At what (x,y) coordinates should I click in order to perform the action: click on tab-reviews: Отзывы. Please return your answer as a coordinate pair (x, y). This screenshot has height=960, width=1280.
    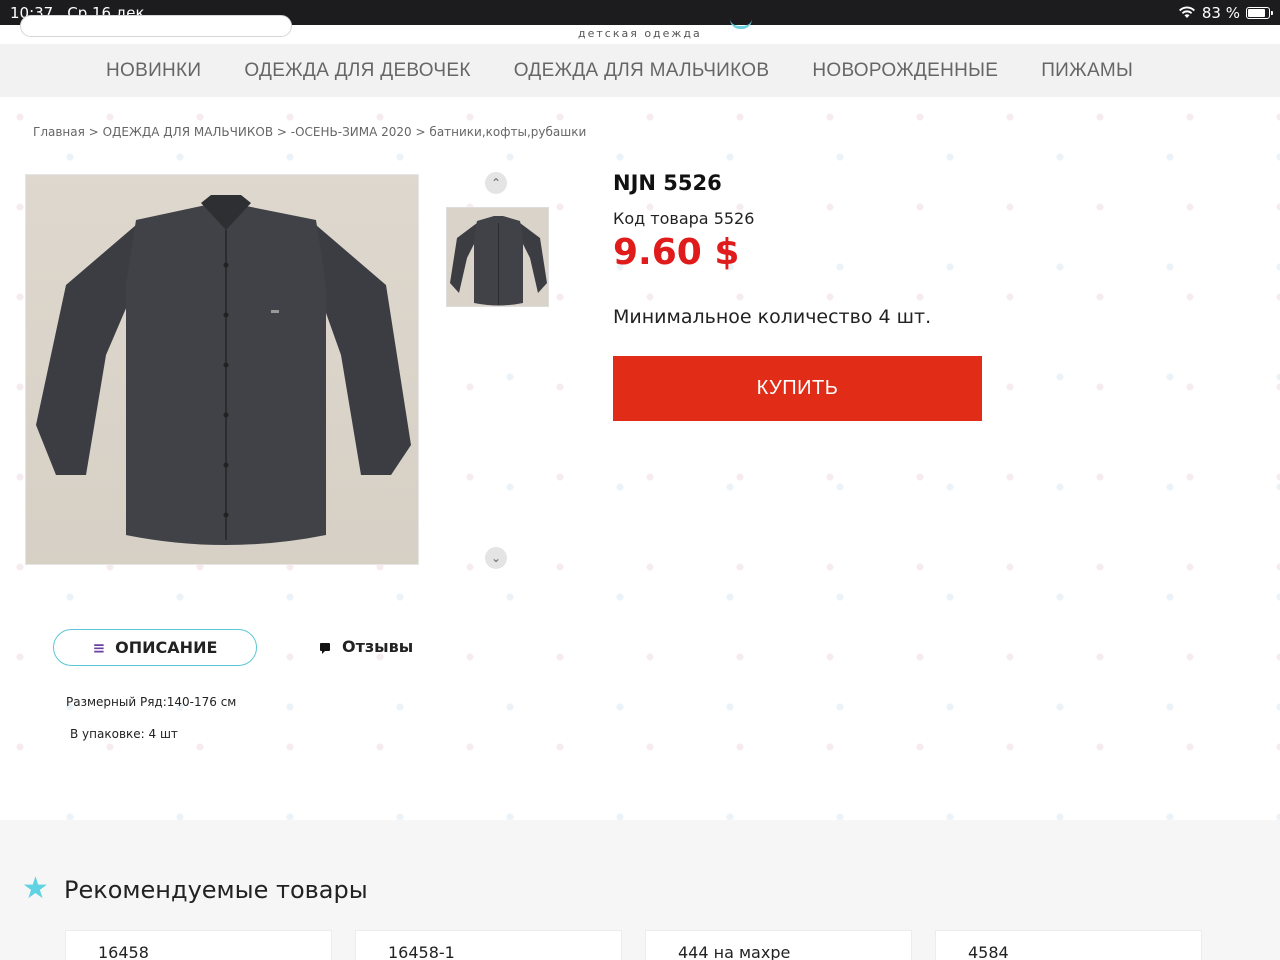
    Looking at the image, I should click on (366, 646).